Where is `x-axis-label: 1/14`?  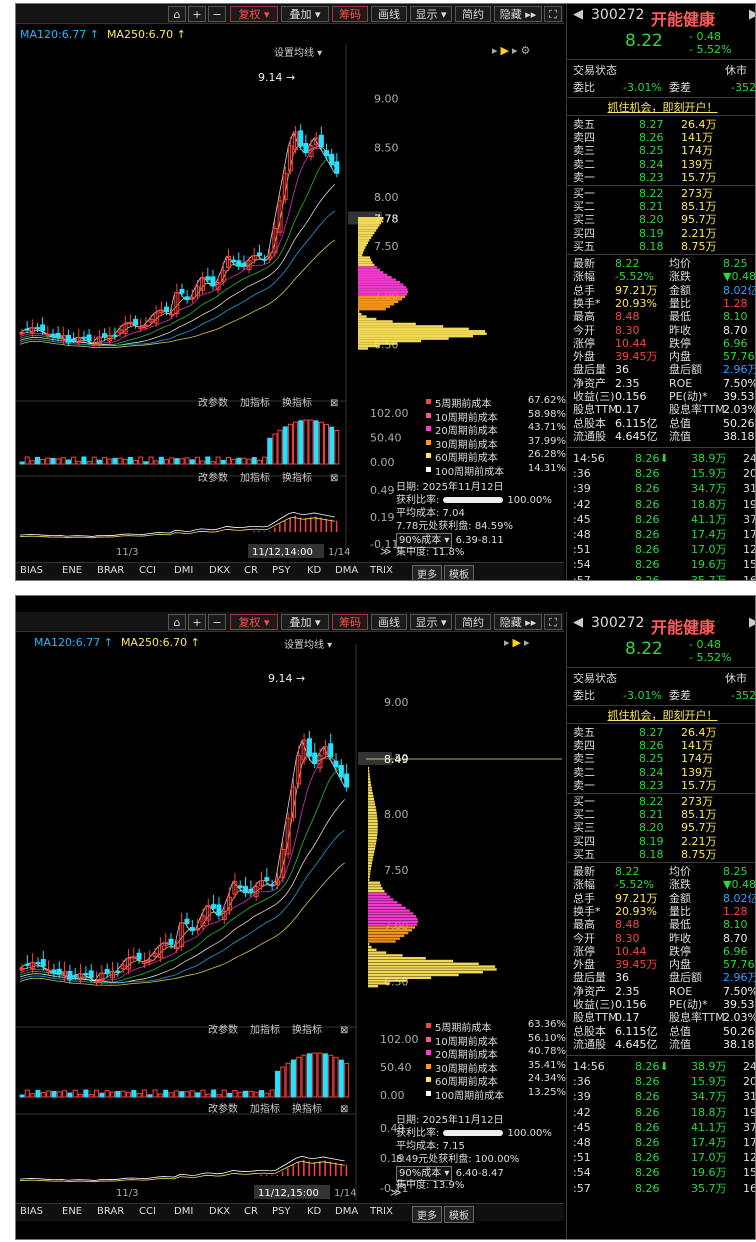 x-axis-label: 1/14 is located at coordinates (339, 552).